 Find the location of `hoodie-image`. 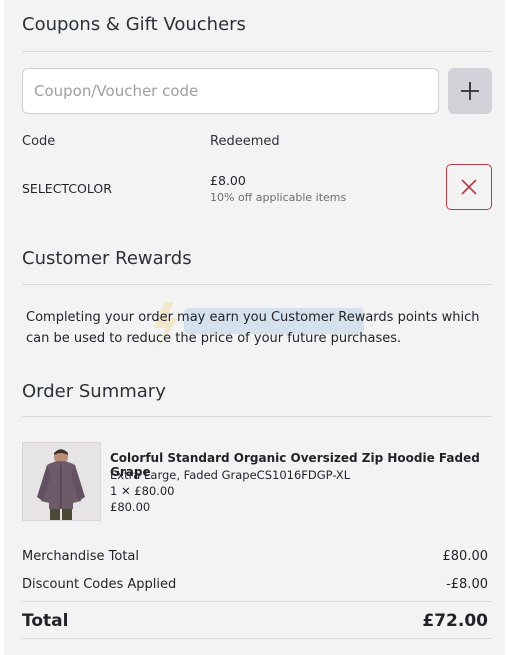

hoodie-image is located at coordinates (61, 481).